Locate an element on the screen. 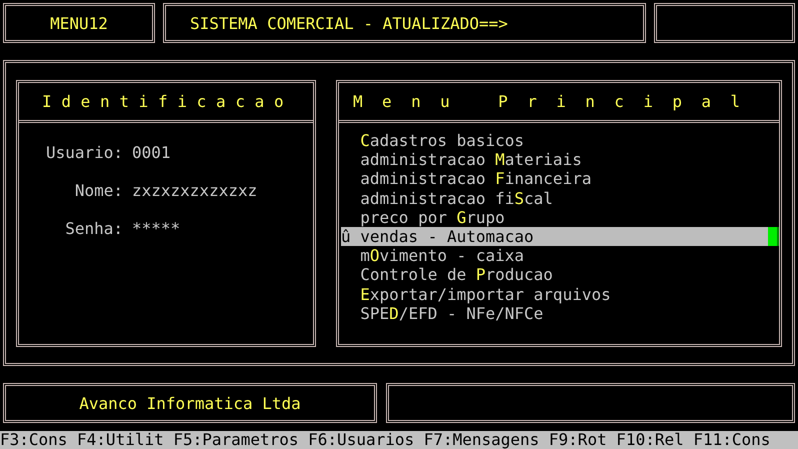 The image size is (798, 449). function-key-hint: F4:Utilit is located at coordinates (120, 440).